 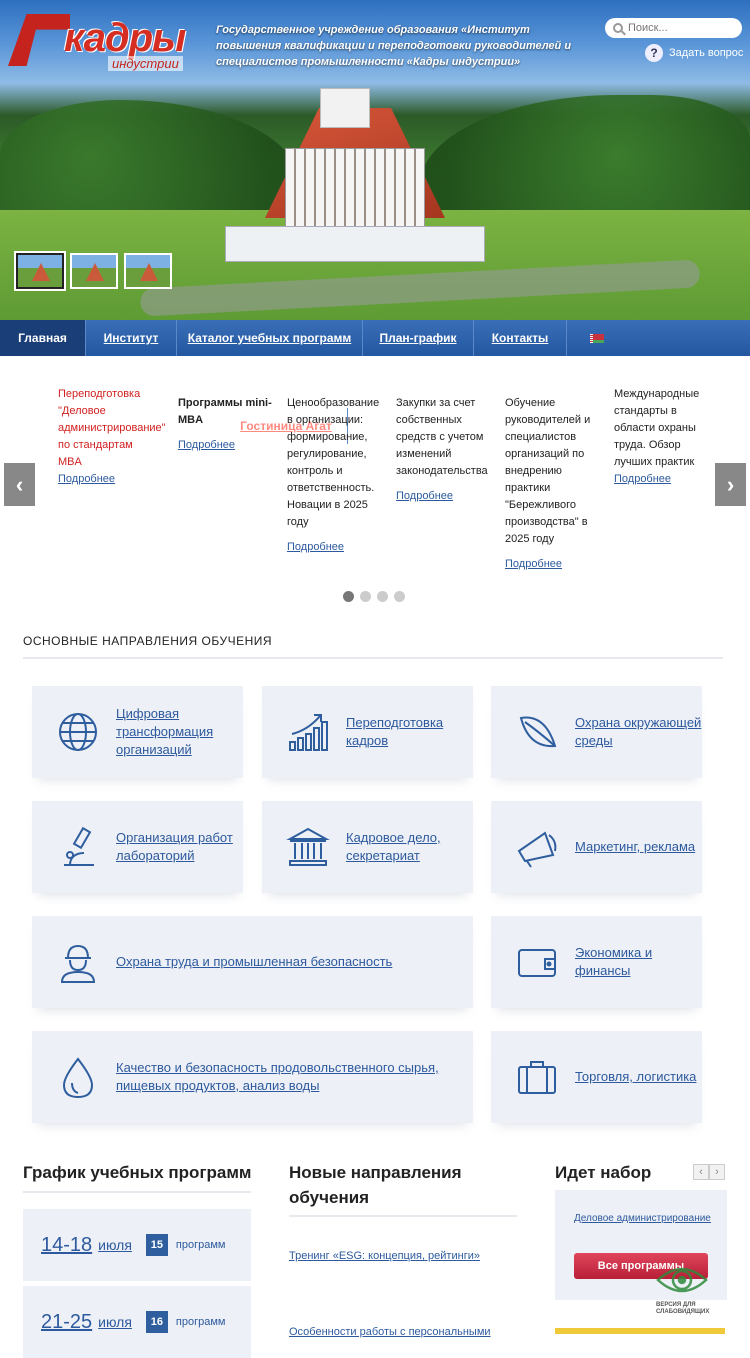 I want to click on schedule-dates: 21-25, so click(x=67, y=1321).